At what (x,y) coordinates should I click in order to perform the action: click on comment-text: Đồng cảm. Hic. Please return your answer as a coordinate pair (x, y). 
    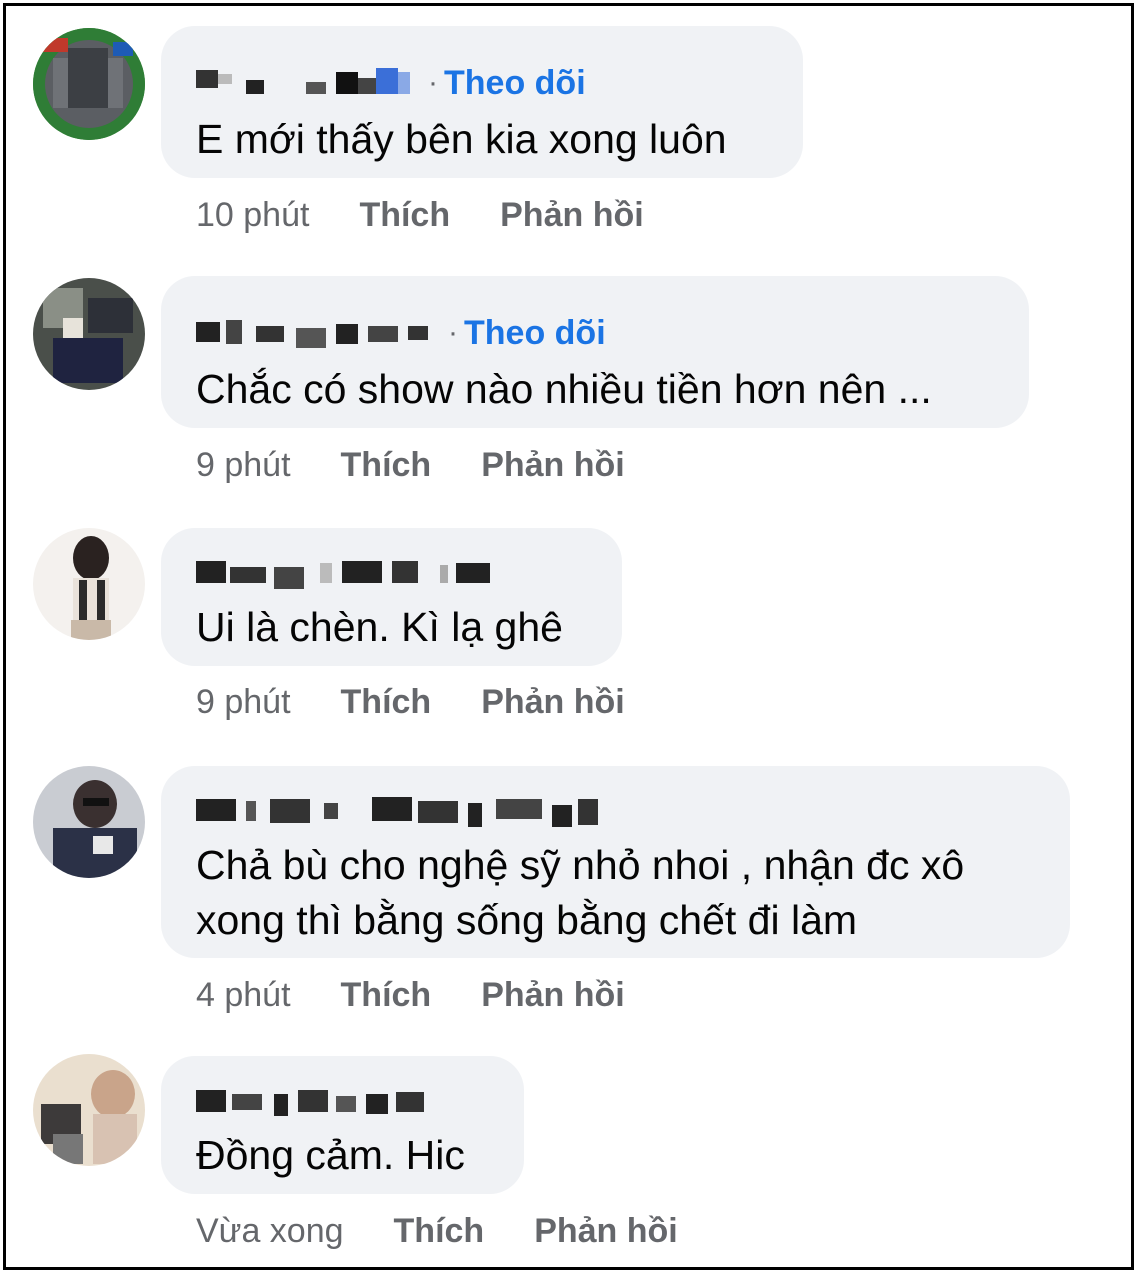
    Looking at the image, I should click on (330, 1155).